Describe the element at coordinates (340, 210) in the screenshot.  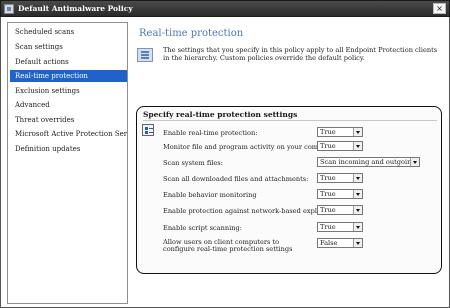
I see `network-exploits-dropdown: True` at that location.